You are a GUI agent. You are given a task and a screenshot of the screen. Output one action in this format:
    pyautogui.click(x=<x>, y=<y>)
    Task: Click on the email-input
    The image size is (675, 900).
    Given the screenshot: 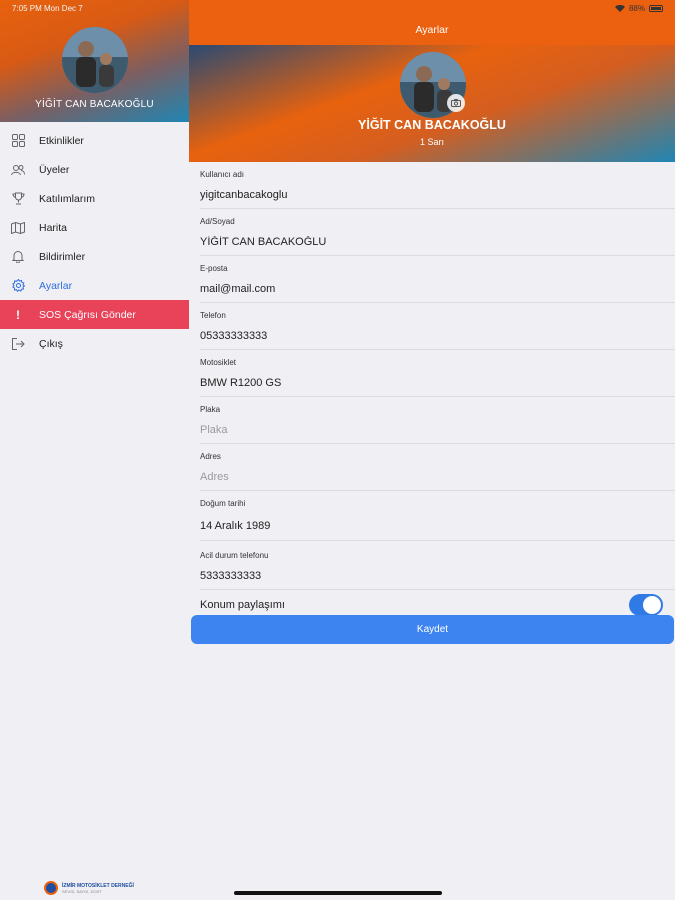 What is the action you would take?
    pyautogui.click(x=437, y=289)
    